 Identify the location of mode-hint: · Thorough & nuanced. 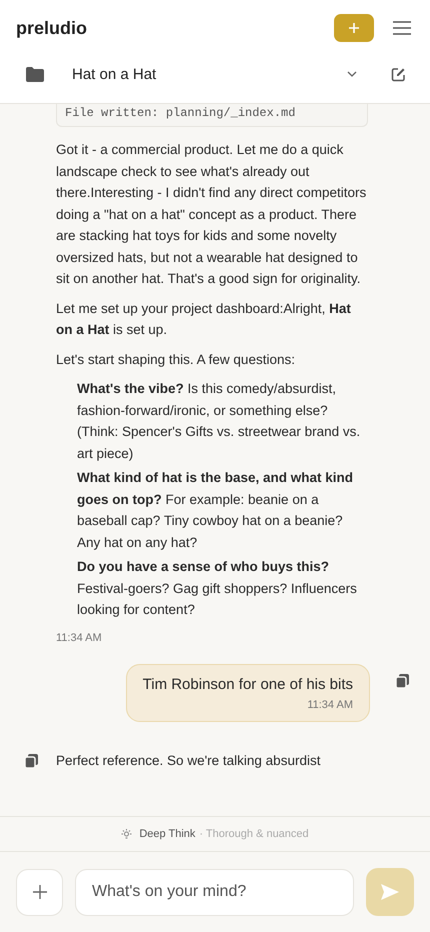
(254, 834).